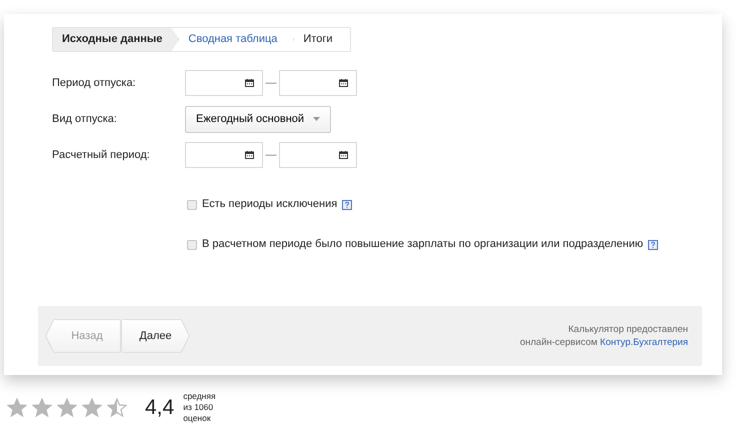 The height and width of the screenshot is (438, 744). Describe the element at coordinates (155, 336) in the screenshot. I see `next-button: Далее` at that location.